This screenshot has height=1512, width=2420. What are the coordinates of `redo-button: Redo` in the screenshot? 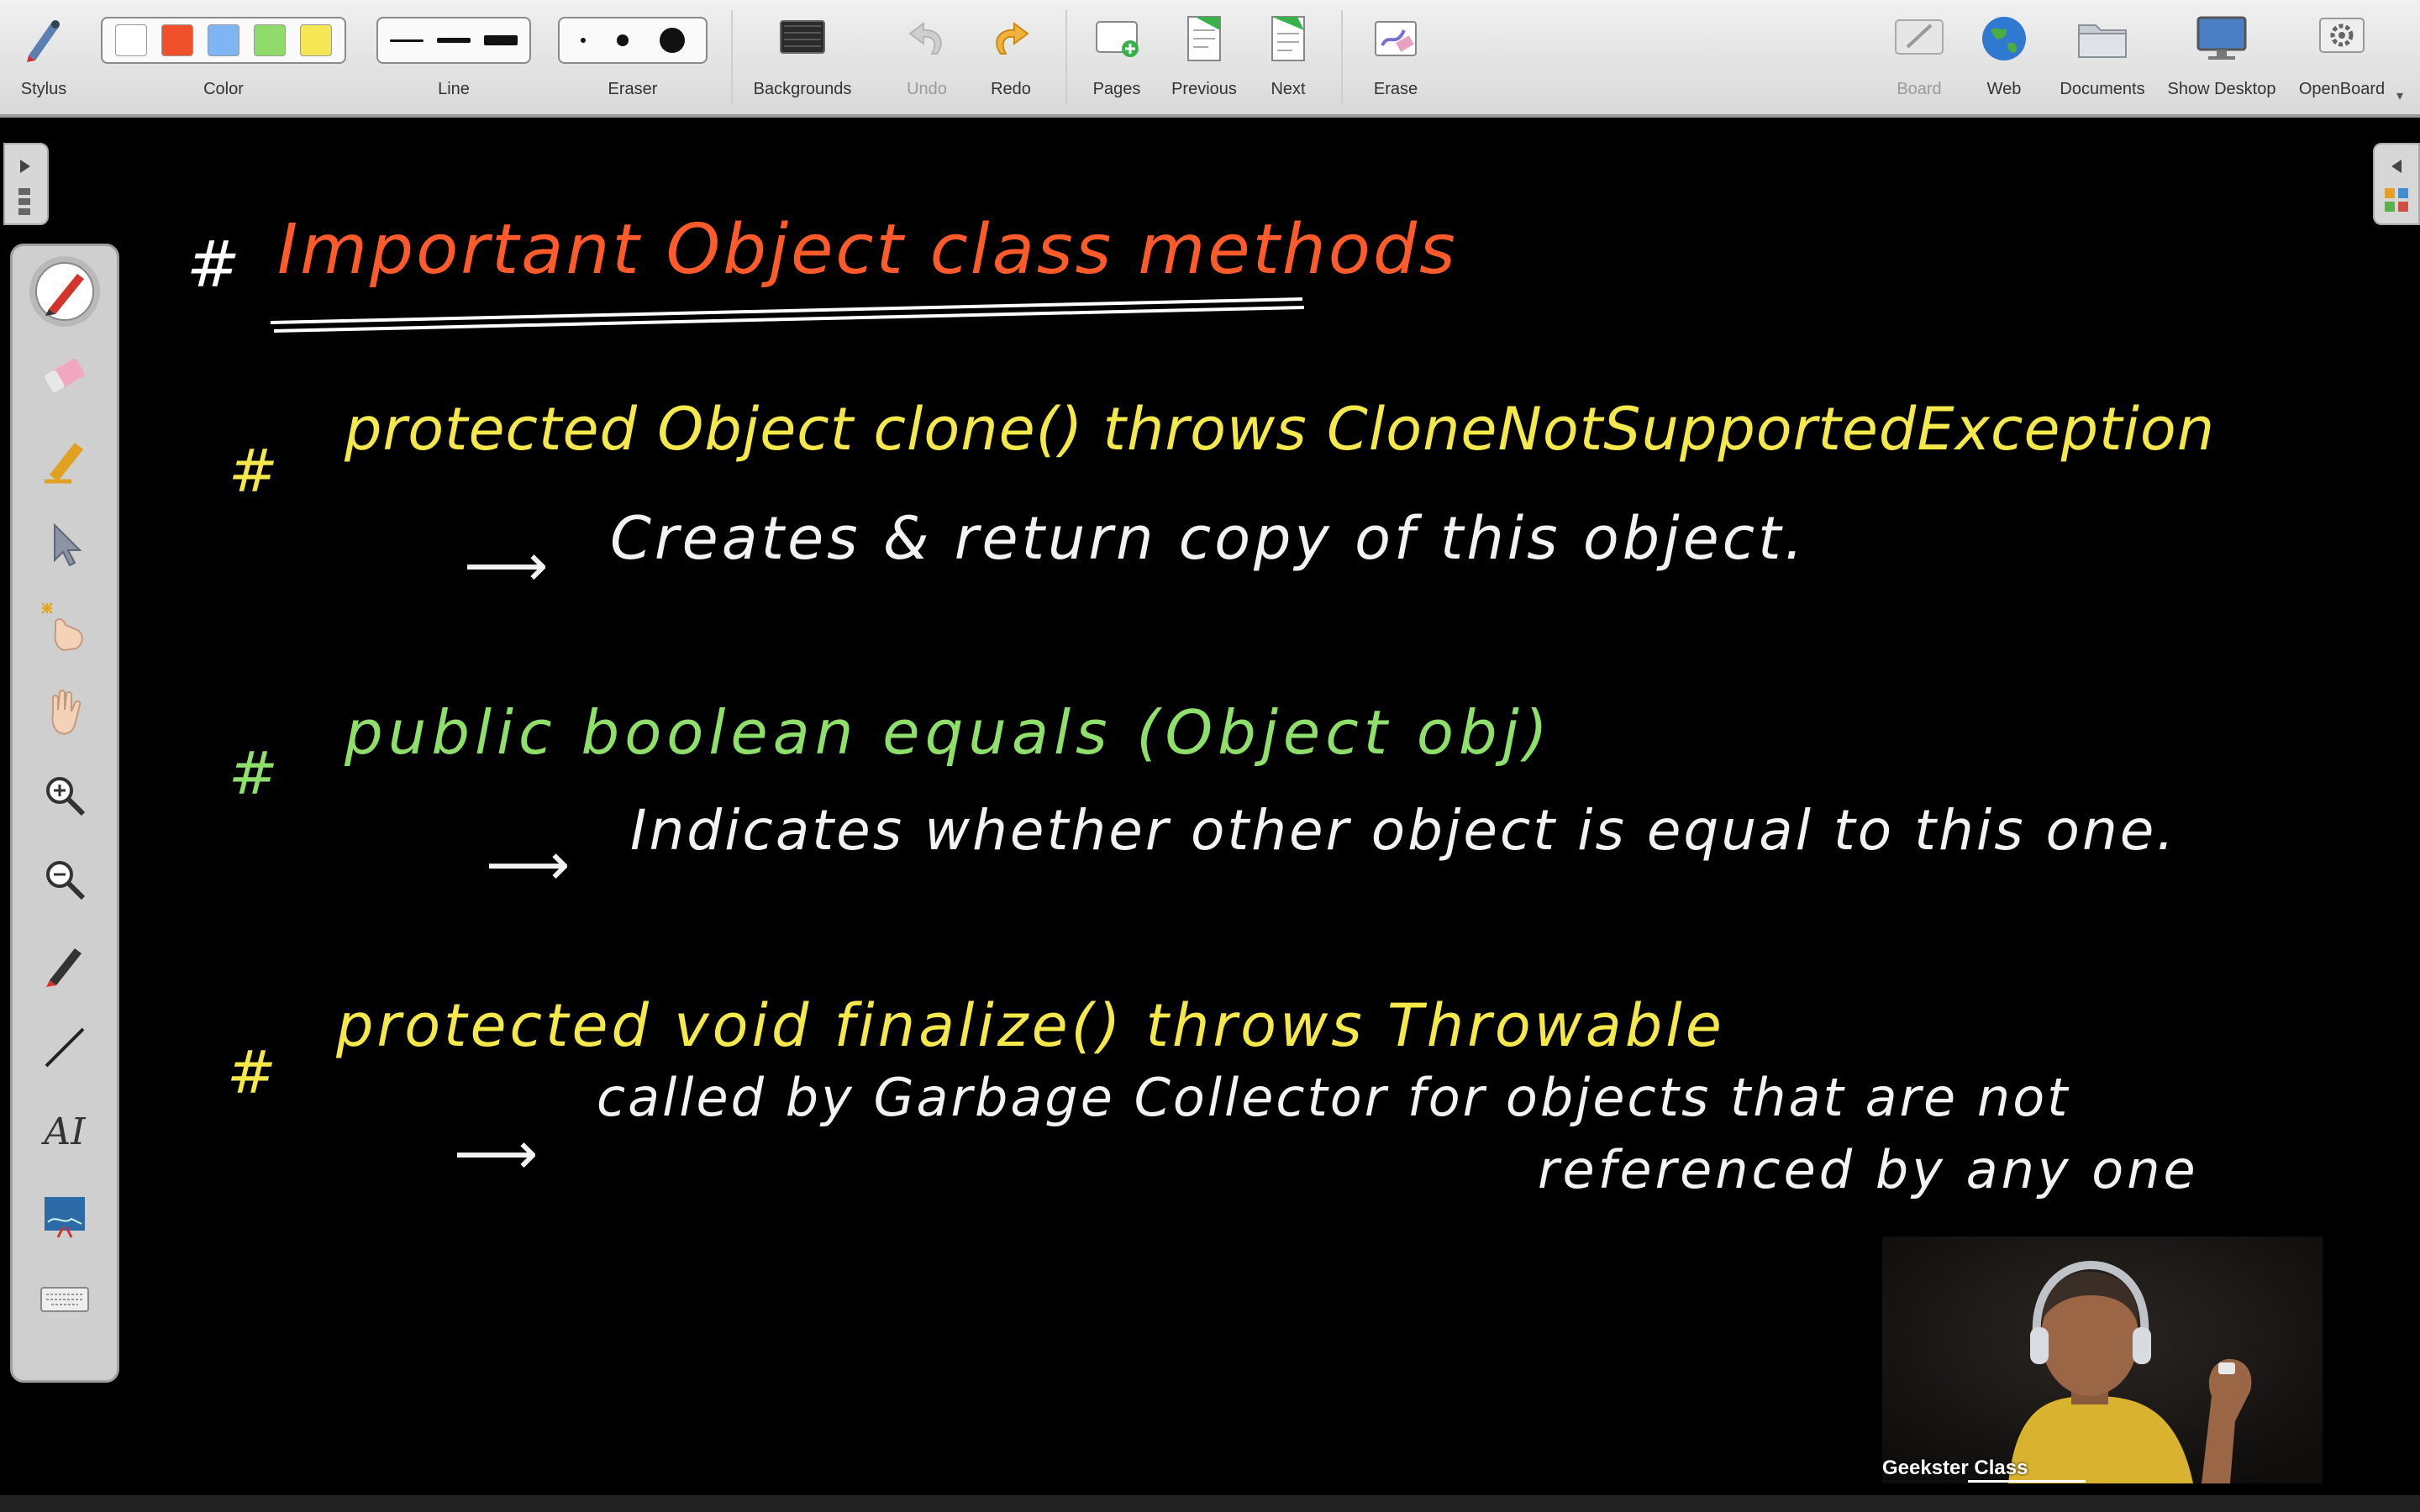 It's located at (1011, 57).